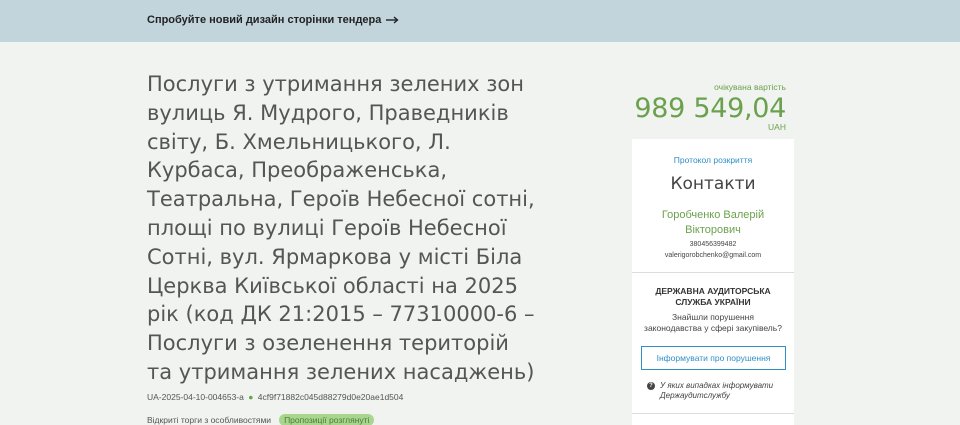 This screenshot has width=960, height=425. I want to click on contact-email: valerigorobchenko@gmail.com, so click(713, 255).